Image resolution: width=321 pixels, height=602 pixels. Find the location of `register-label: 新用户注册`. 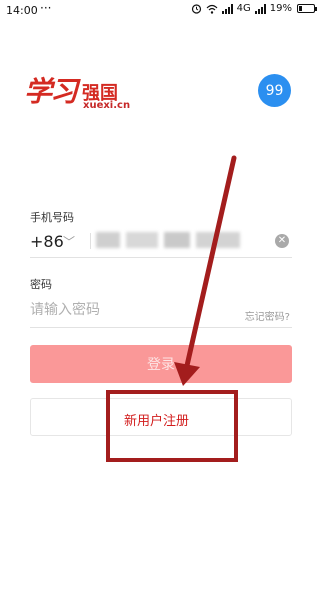

register-label: 新用户注册 is located at coordinates (157, 421).